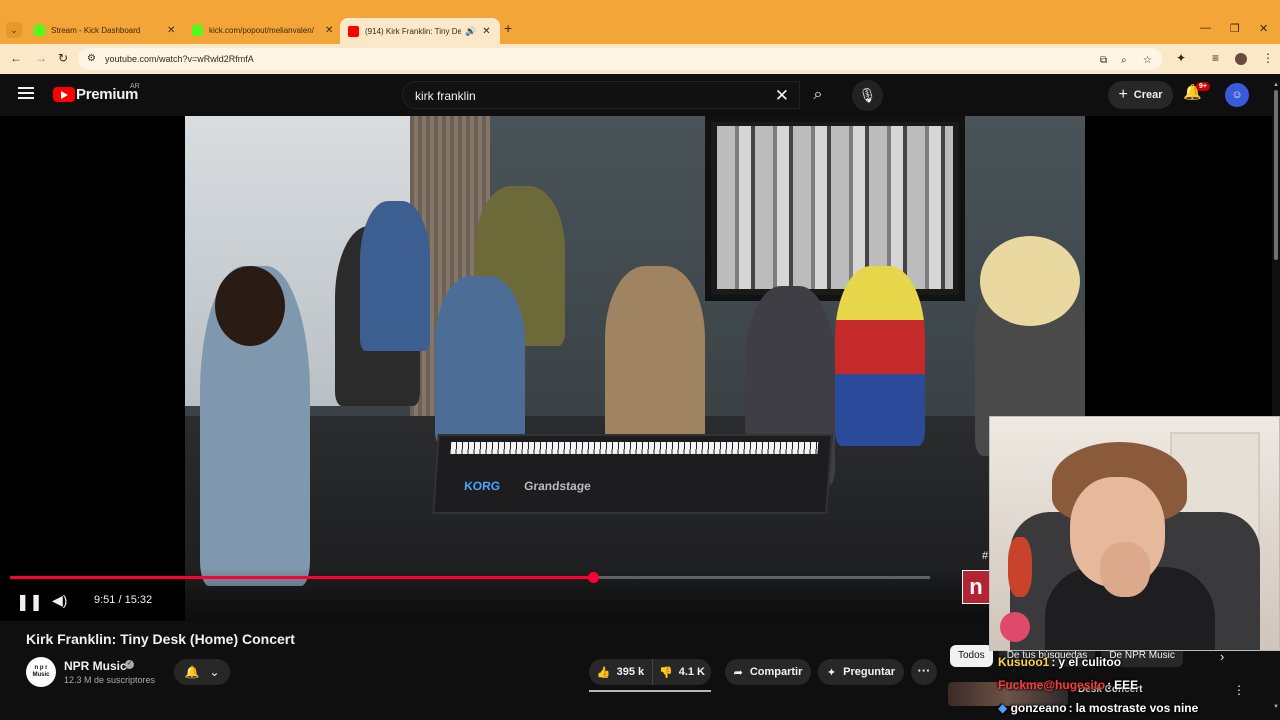  What do you see at coordinates (776, 672) in the screenshot?
I see `share-label: Compartir` at bounding box center [776, 672].